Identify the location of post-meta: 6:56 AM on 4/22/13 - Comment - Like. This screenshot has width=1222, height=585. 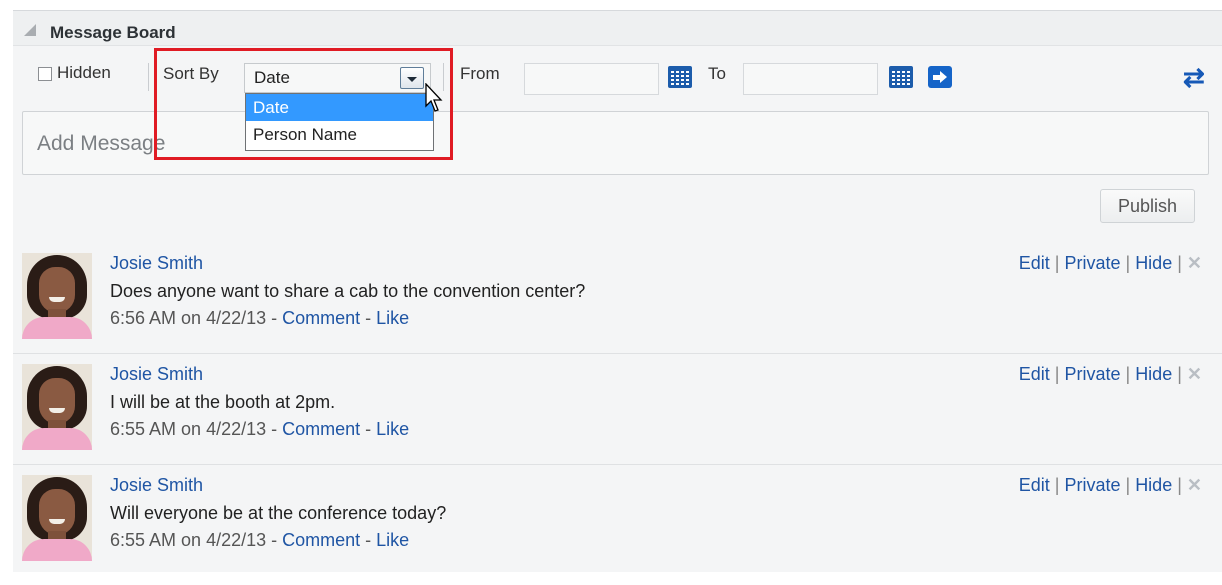
(260, 318).